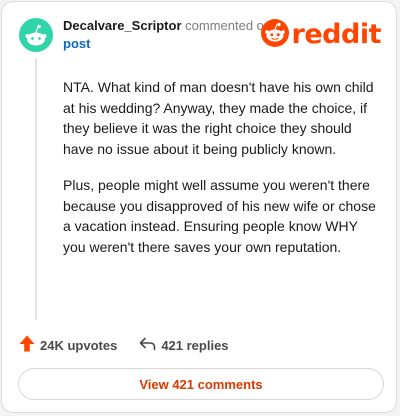 The image size is (400, 416). I want to click on replies-button: 421 replies, so click(184, 345).